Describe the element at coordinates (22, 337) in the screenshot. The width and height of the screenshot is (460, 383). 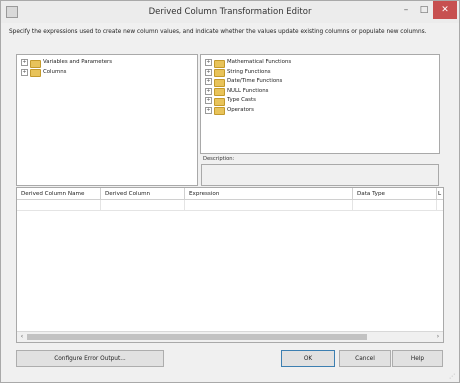
I see `scroll-left-arrow-icon: ‹` at that location.